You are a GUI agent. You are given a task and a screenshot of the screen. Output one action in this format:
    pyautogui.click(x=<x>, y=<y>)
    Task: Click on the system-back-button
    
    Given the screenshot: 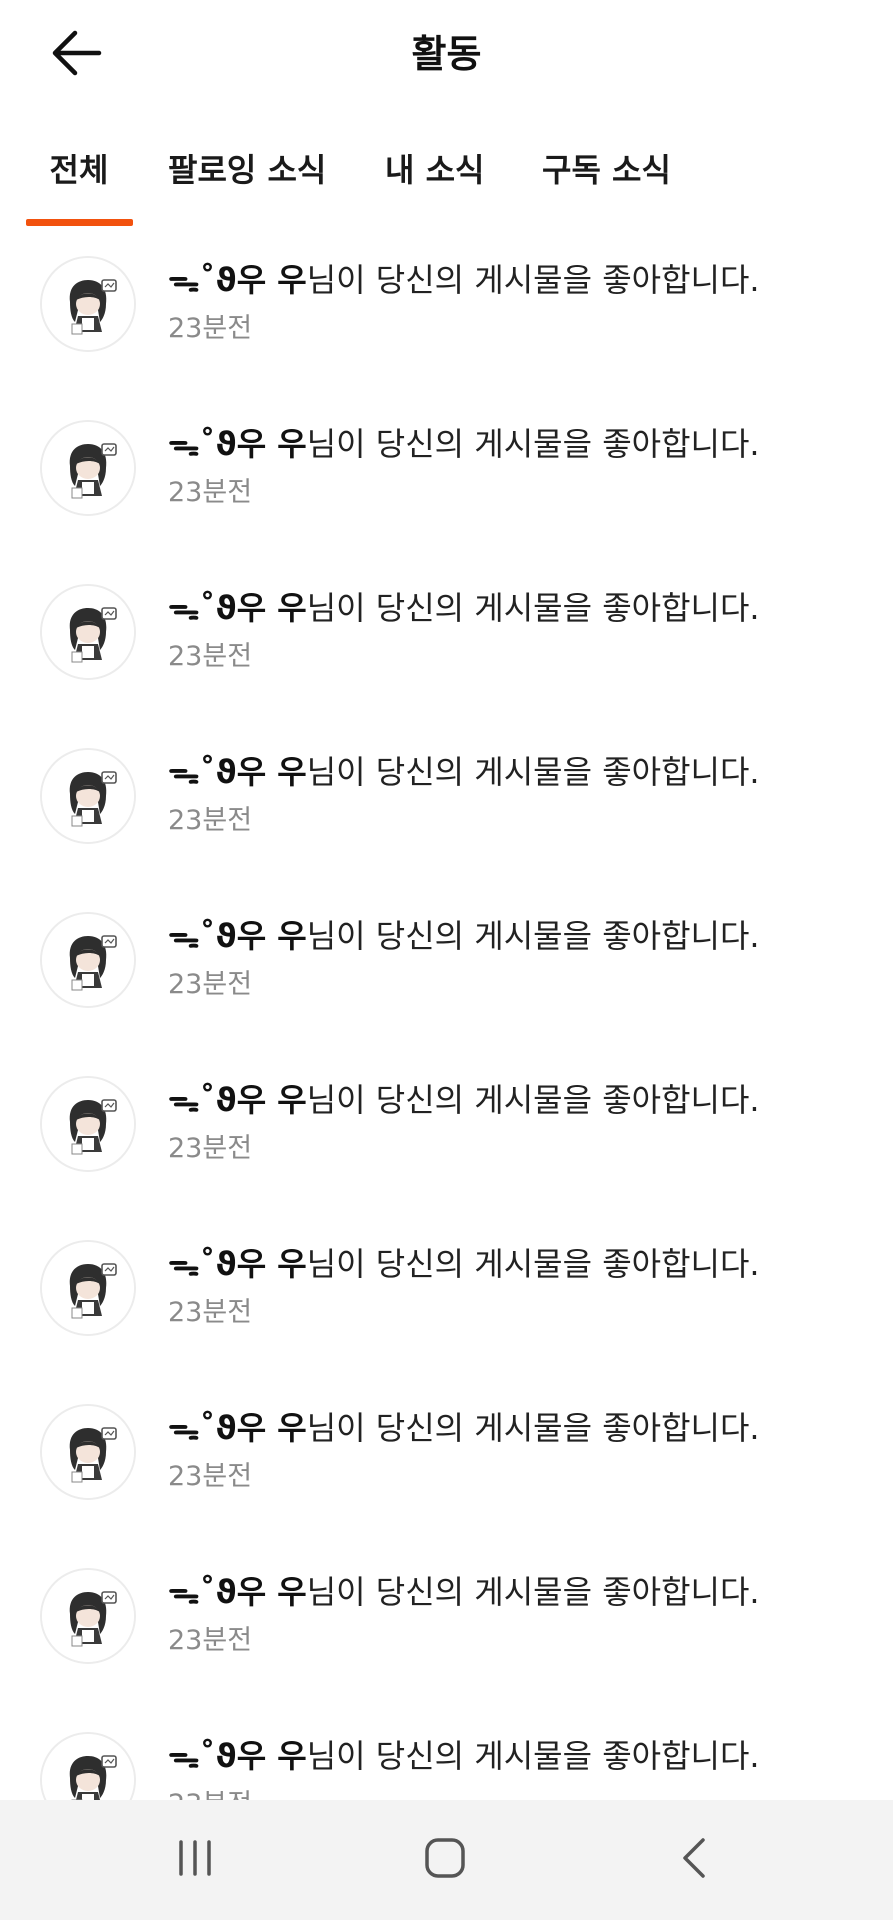 What is the action you would take?
    pyautogui.click(x=695, y=1860)
    